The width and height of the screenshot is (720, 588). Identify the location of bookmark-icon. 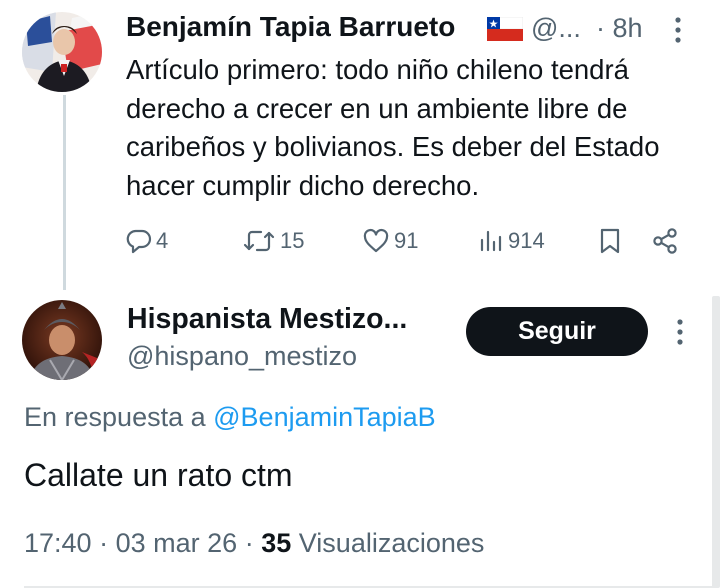
(610, 241).